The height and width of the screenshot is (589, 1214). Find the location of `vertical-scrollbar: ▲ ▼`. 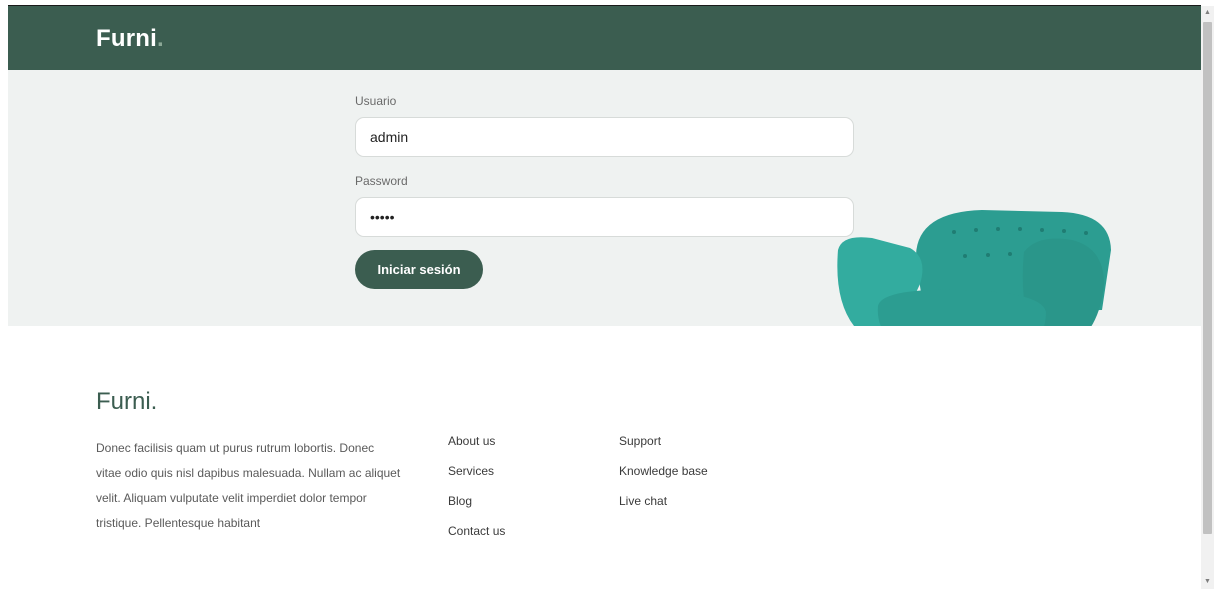

vertical-scrollbar: ▲ ▼ is located at coordinates (1207, 297).